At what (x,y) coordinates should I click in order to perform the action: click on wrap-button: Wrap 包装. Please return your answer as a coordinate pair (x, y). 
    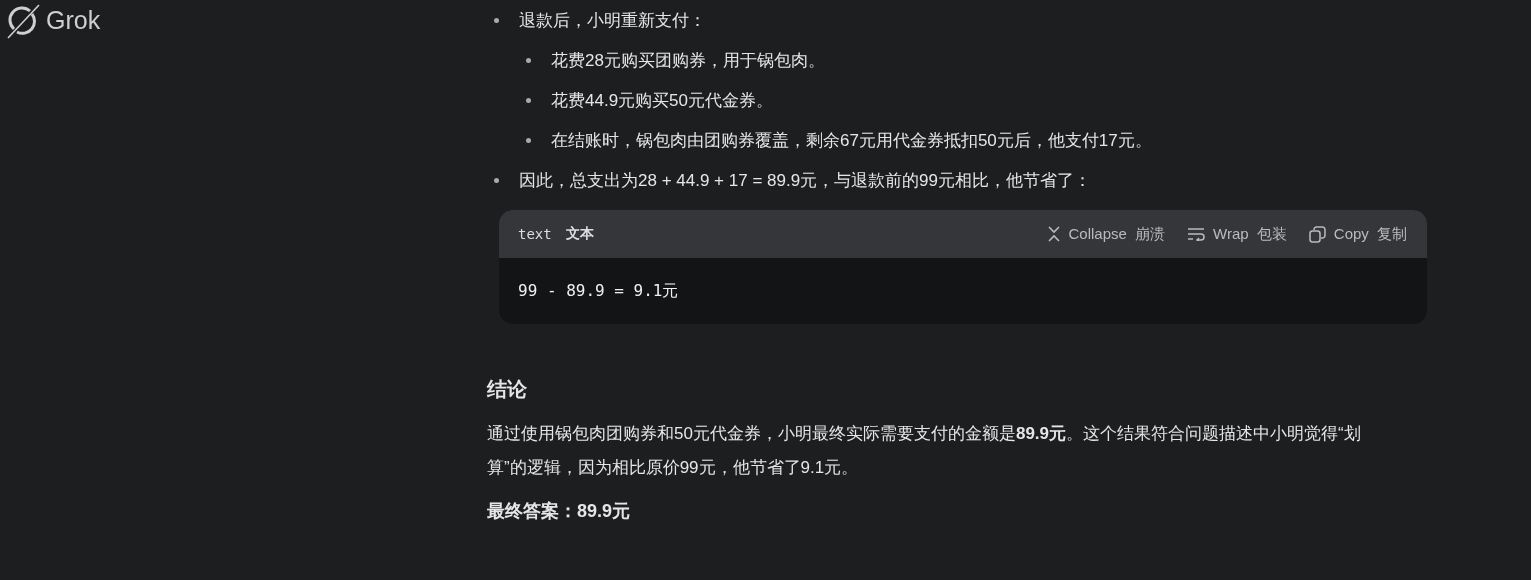
    Looking at the image, I should click on (1237, 234).